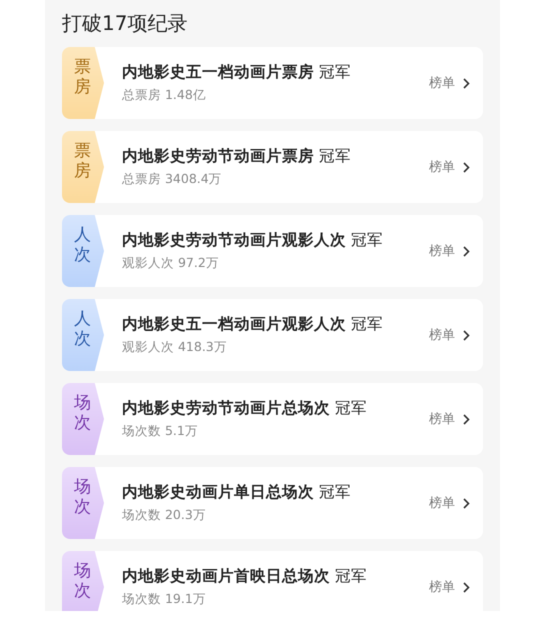  Describe the element at coordinates (237, 156) in the screenshot. I see `record-title: 内地影史劳动节动画片票房 冠军` at that location.